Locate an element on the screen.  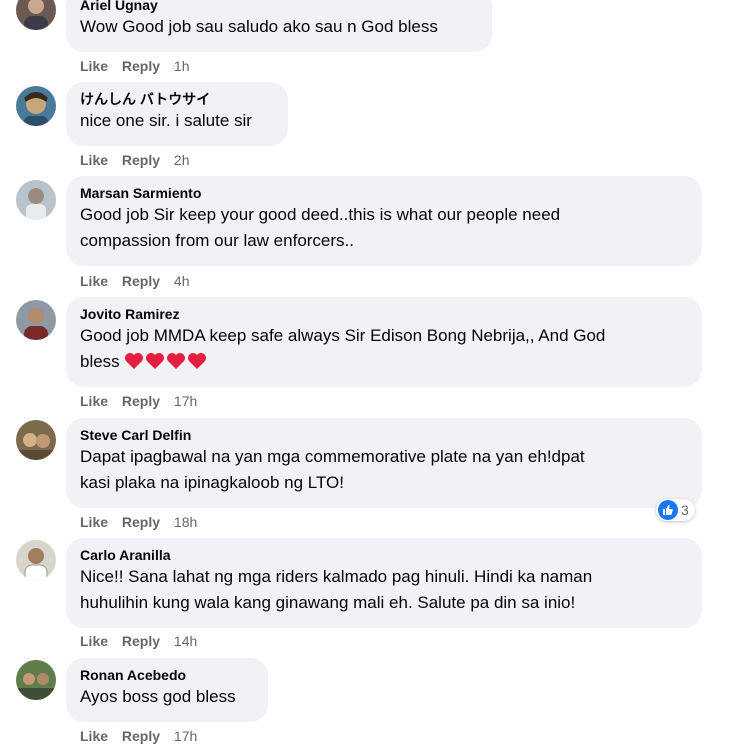
comment-bubble: Ronan Acebedo Ayos boss god bless is located at coordinates (167, 690).